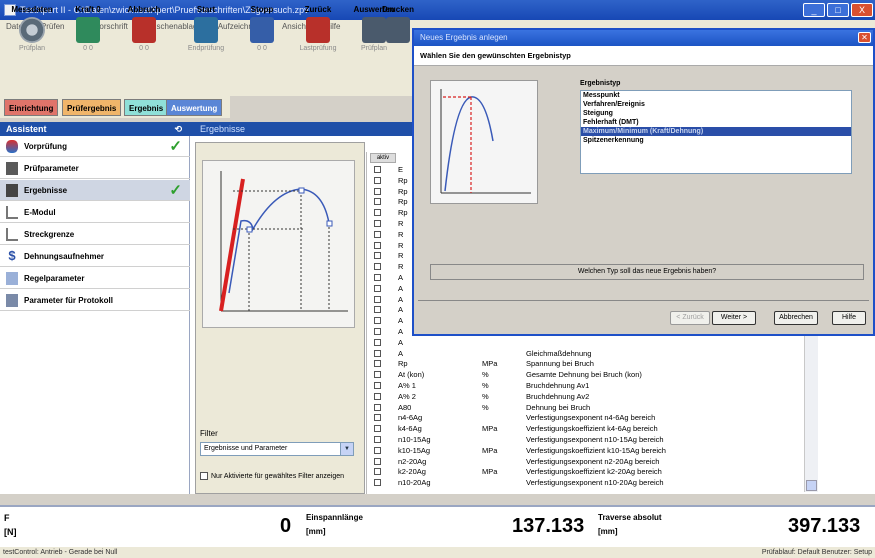  Describe the element at coordinates (849, 318) in the screenshot. I see `help-button: Hilfe` at that location.